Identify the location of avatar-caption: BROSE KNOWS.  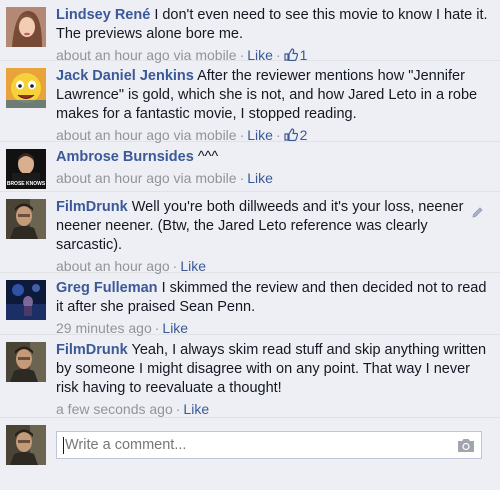
(26, 184).